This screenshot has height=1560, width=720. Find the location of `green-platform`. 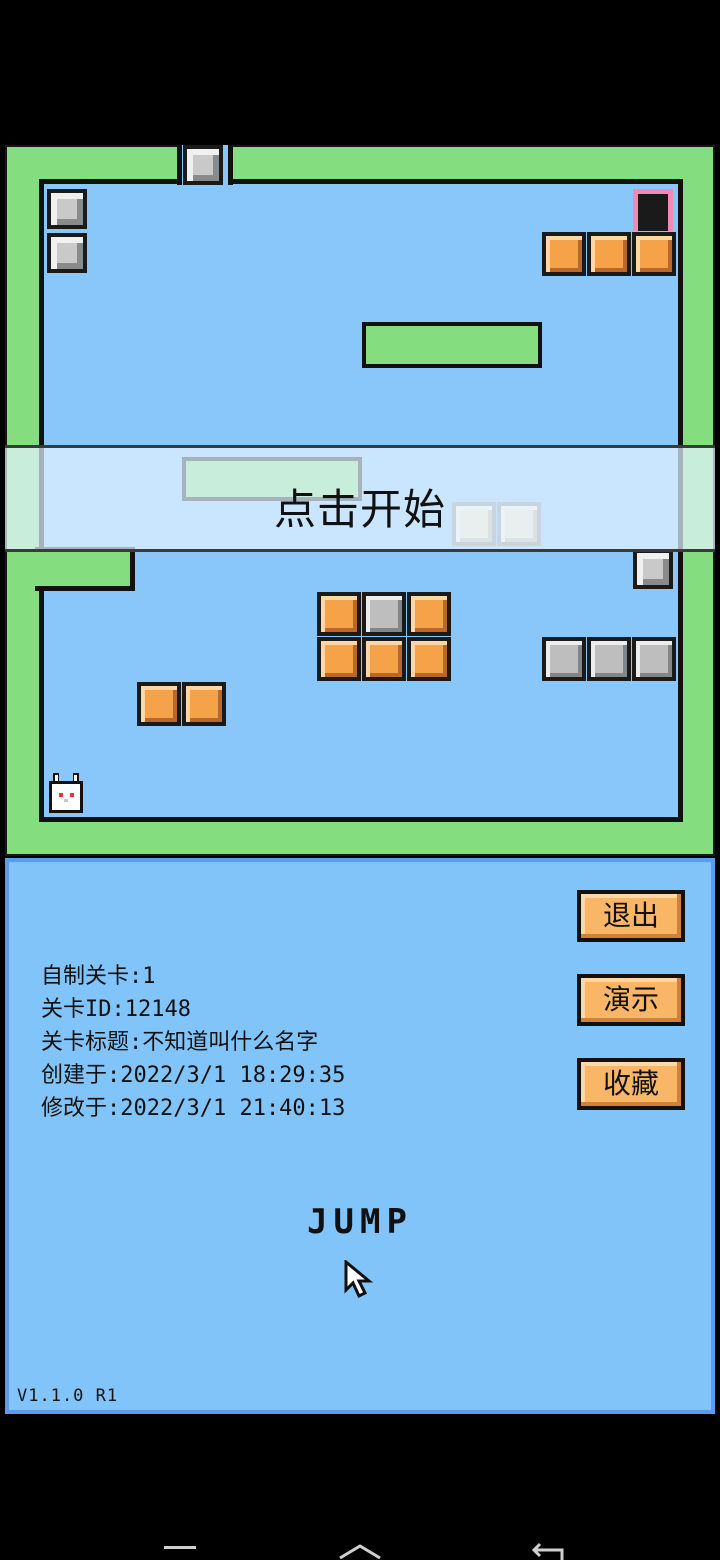

green-platform is located at coordinates (452, 345).